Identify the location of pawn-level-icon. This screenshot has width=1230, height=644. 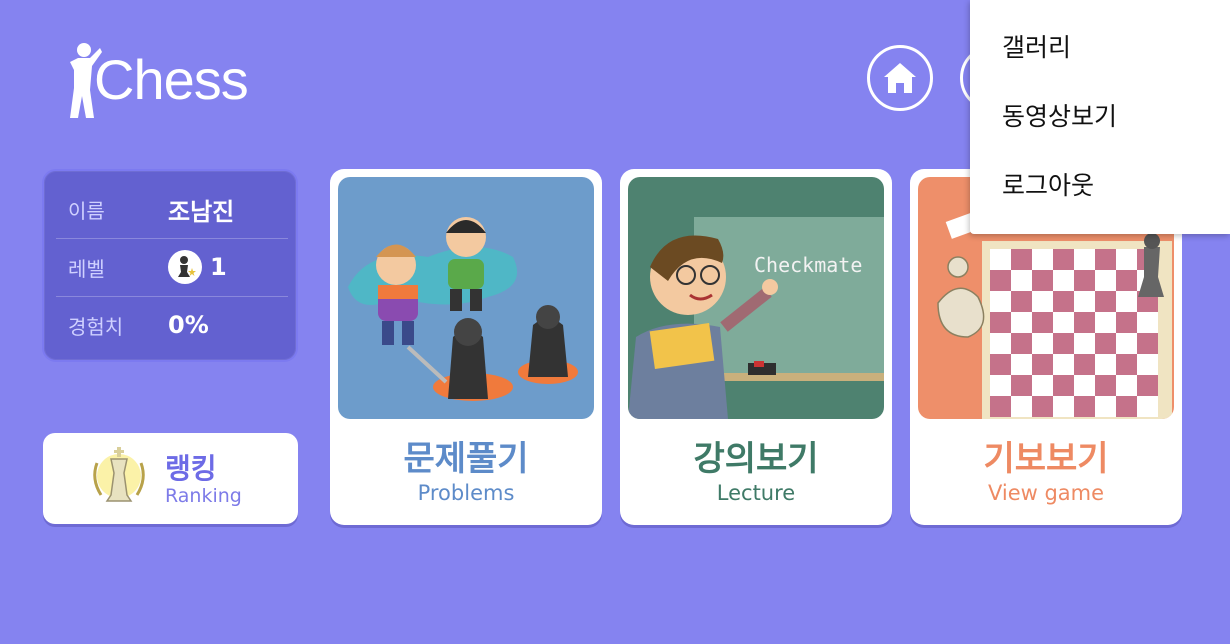
(185, 267).